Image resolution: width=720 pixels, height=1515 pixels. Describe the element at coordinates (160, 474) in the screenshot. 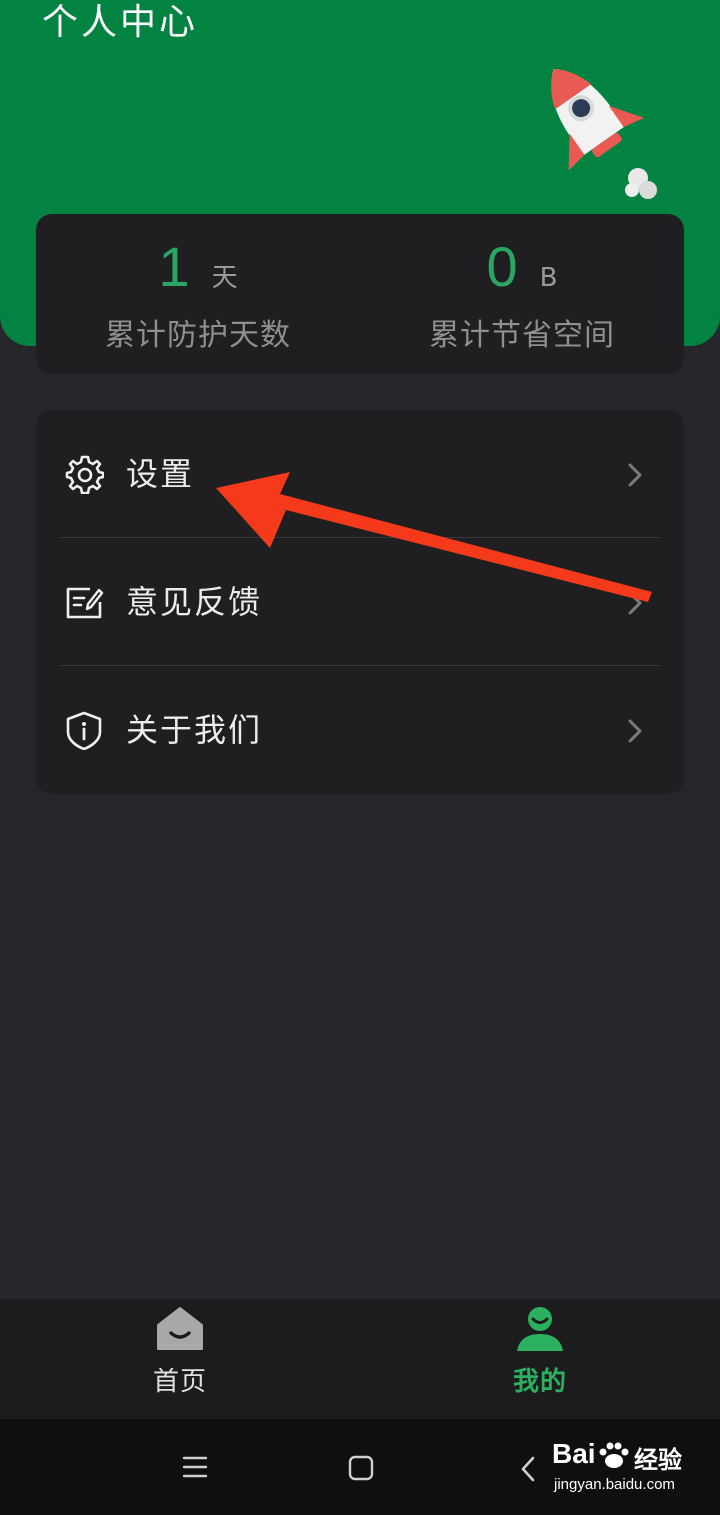

I see `menu-item-label: 设置` at that location.